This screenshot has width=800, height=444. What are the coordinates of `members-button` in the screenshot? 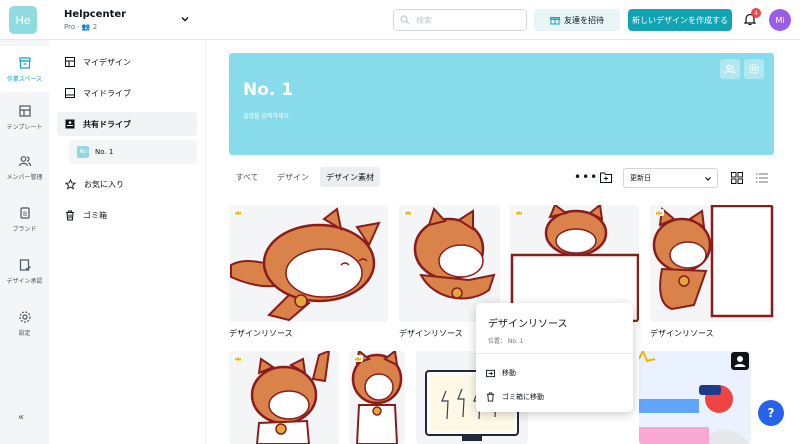 It's located at (730, 69).